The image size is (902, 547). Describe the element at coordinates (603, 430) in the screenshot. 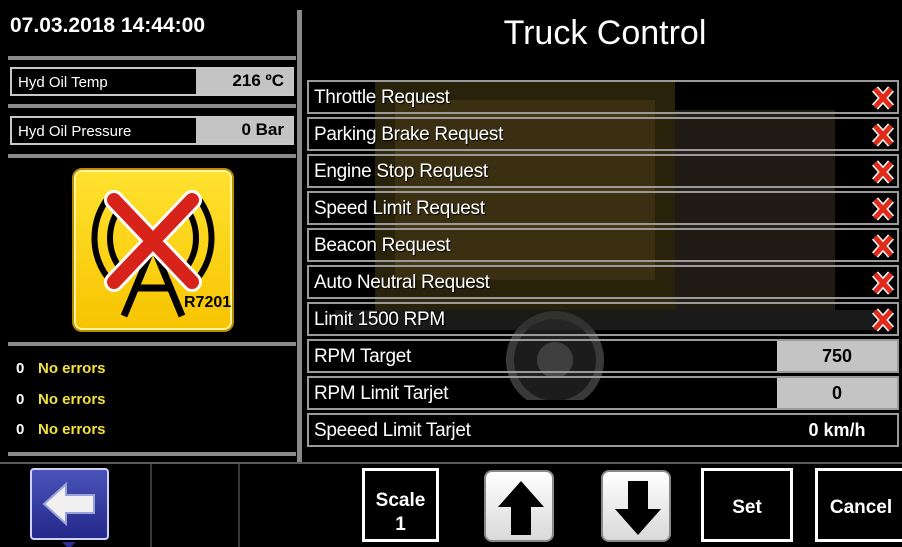

I see `value-row-speed-limit: Speeed Limit Tarjet 0 km/h` at that location.